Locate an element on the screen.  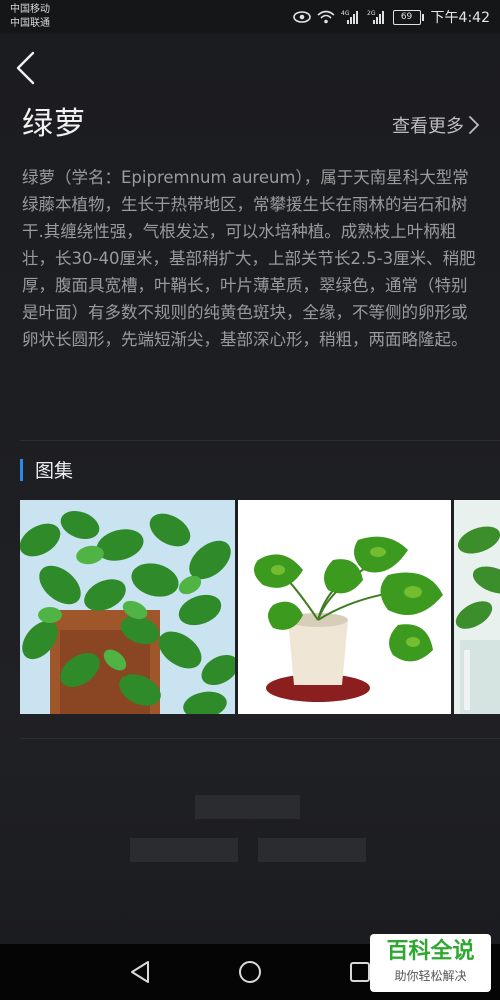
page-title: 绿萝 is located at coordinates (54, 124).